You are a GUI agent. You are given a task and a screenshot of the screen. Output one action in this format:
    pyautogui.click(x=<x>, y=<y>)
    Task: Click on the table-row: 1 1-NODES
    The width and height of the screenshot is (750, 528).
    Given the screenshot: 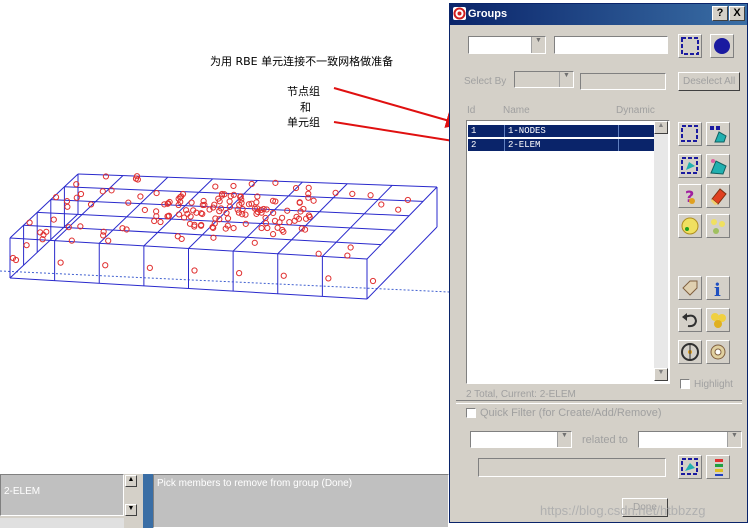 What is the action you would take?
    pyautogui.click(x=561, y=131)
    